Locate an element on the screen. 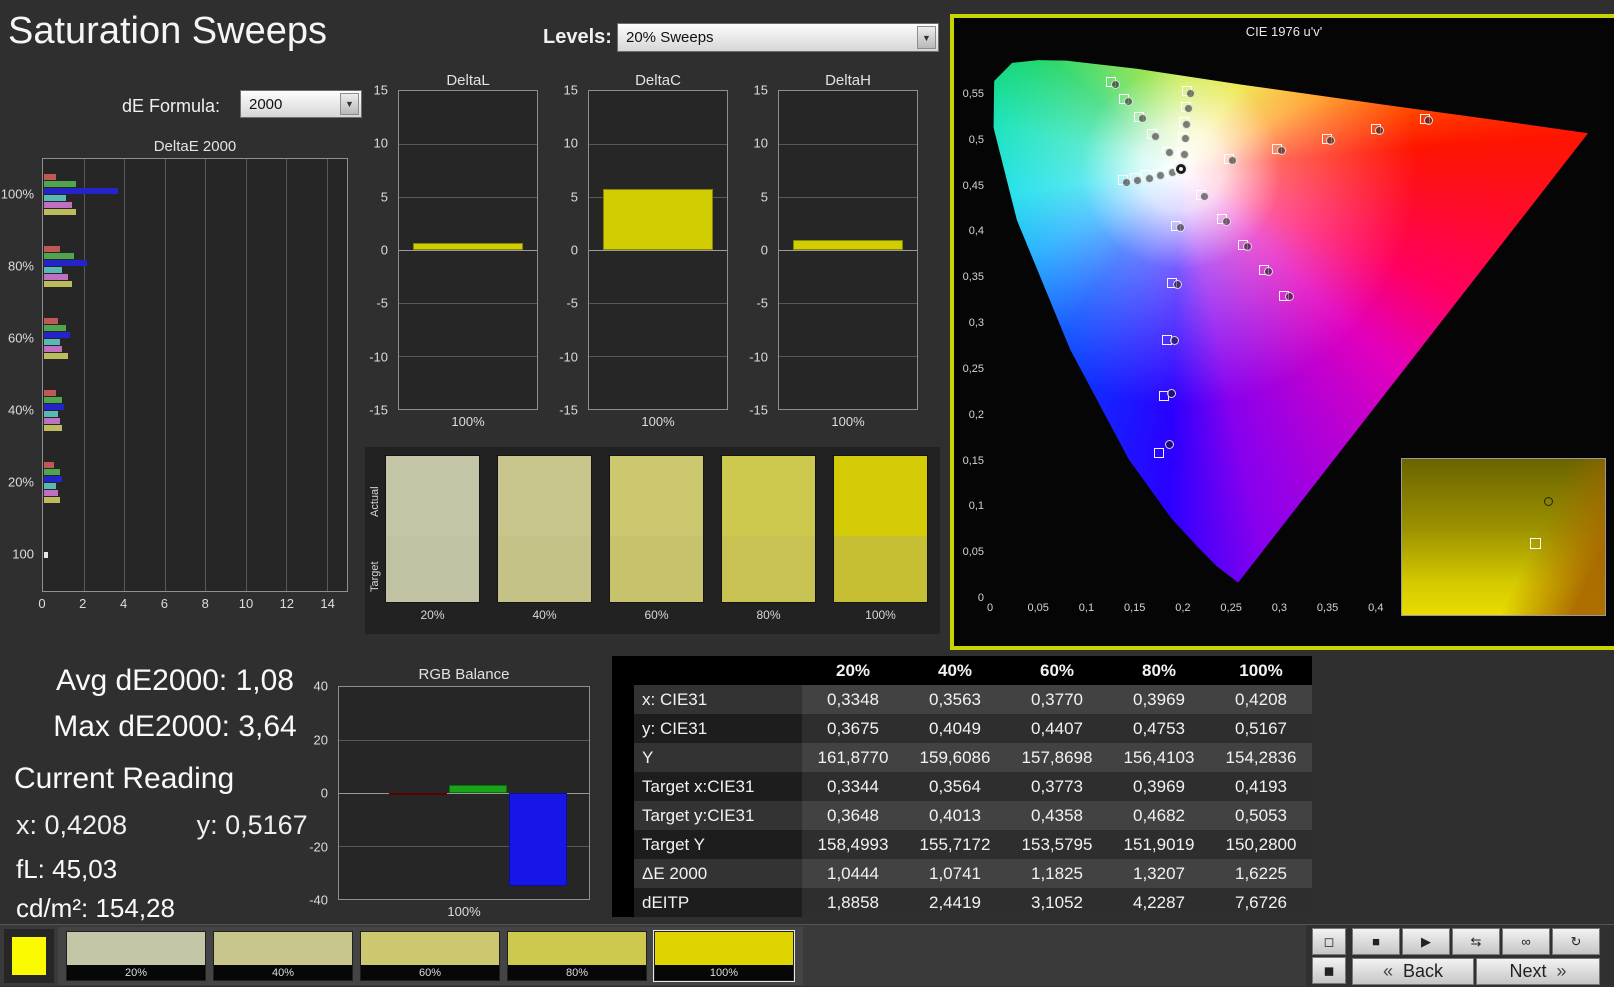 This screenshot has height=987, width=1614. axis-tick-label: 4 is located at coordinates (123, 603).